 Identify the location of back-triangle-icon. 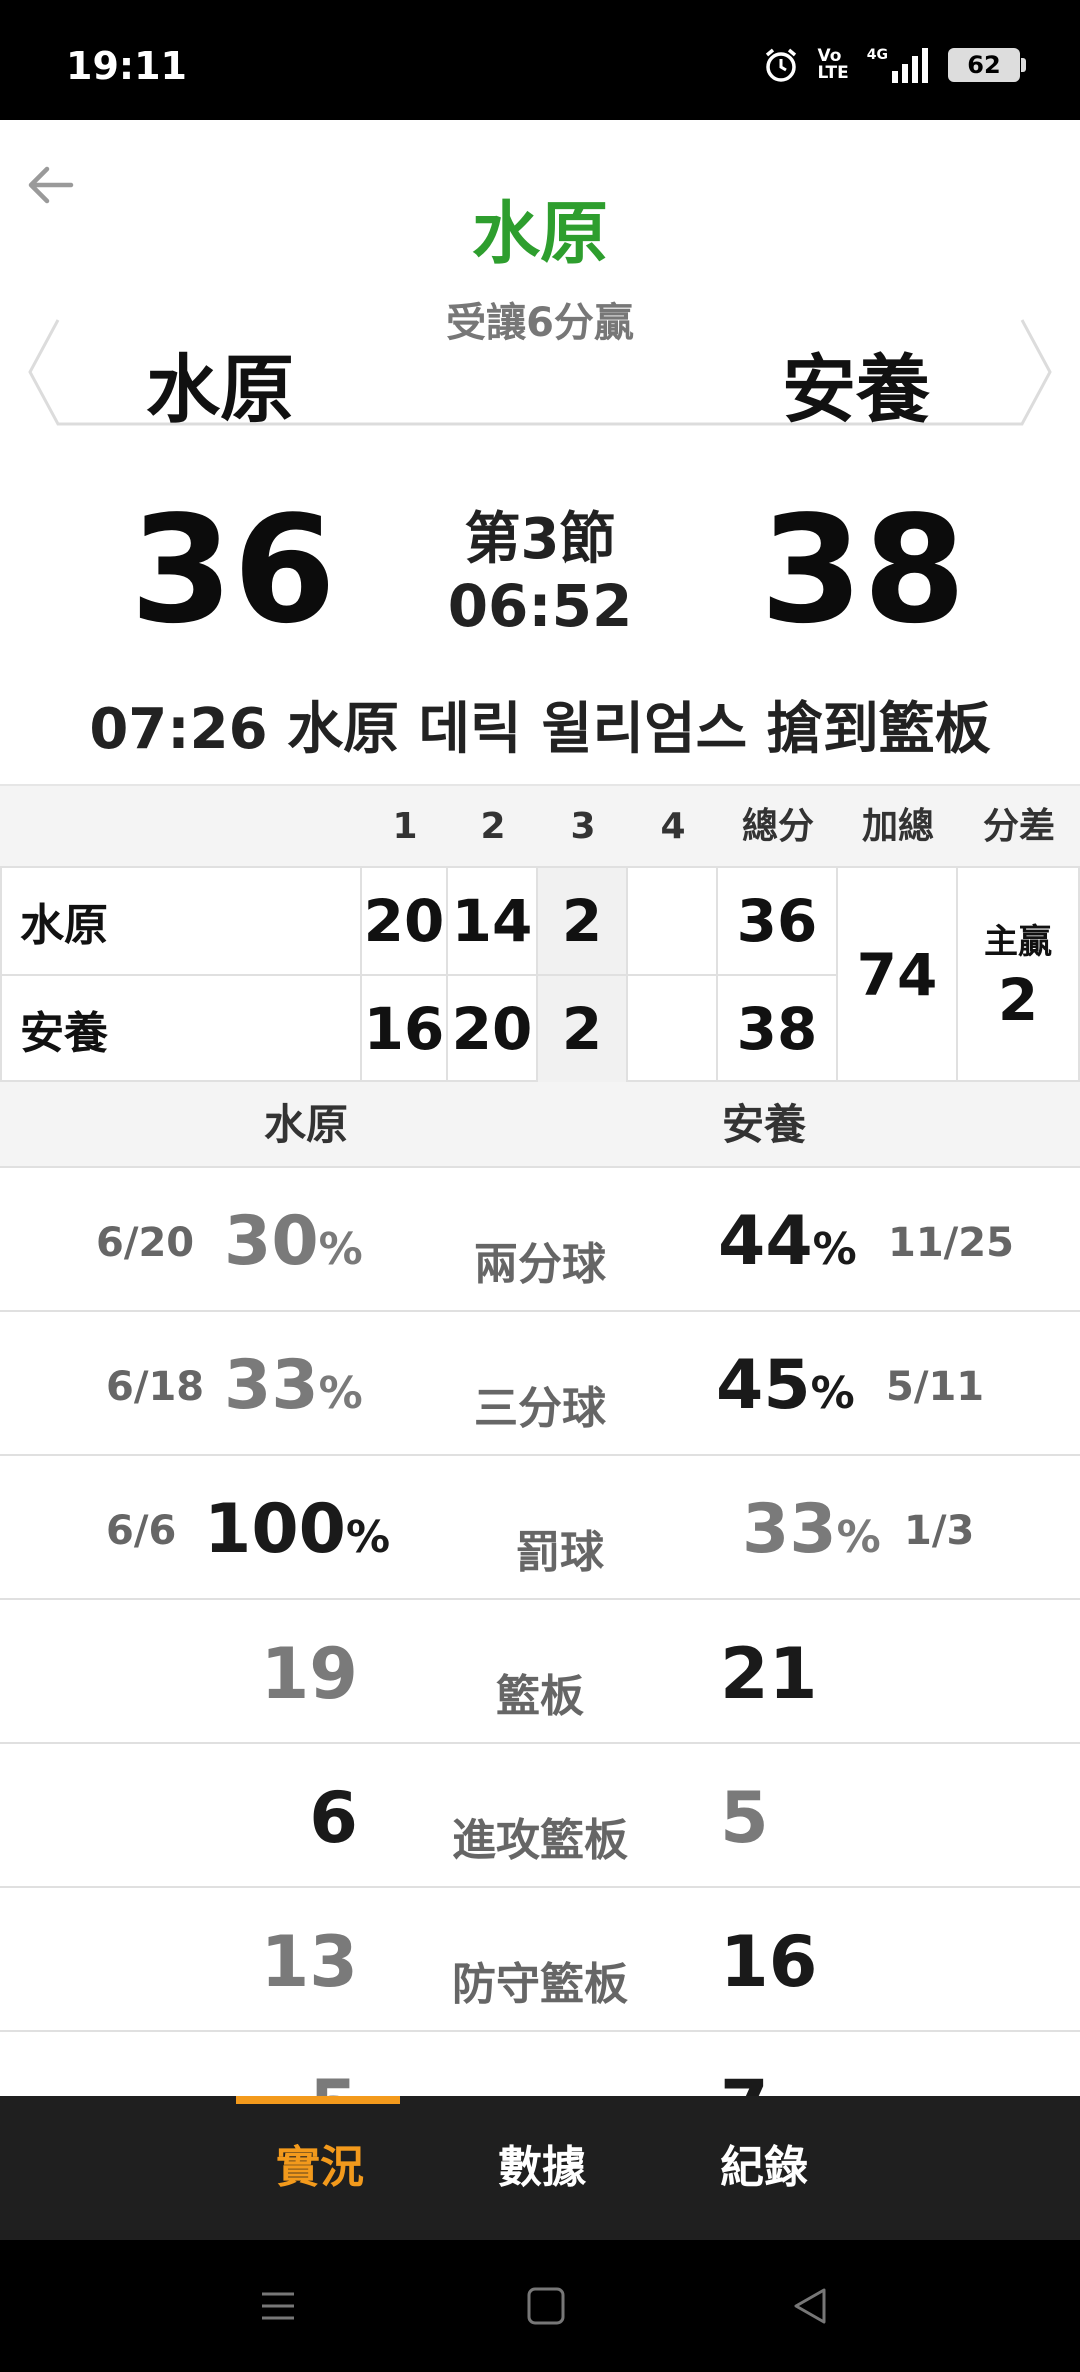
(810, 2306).